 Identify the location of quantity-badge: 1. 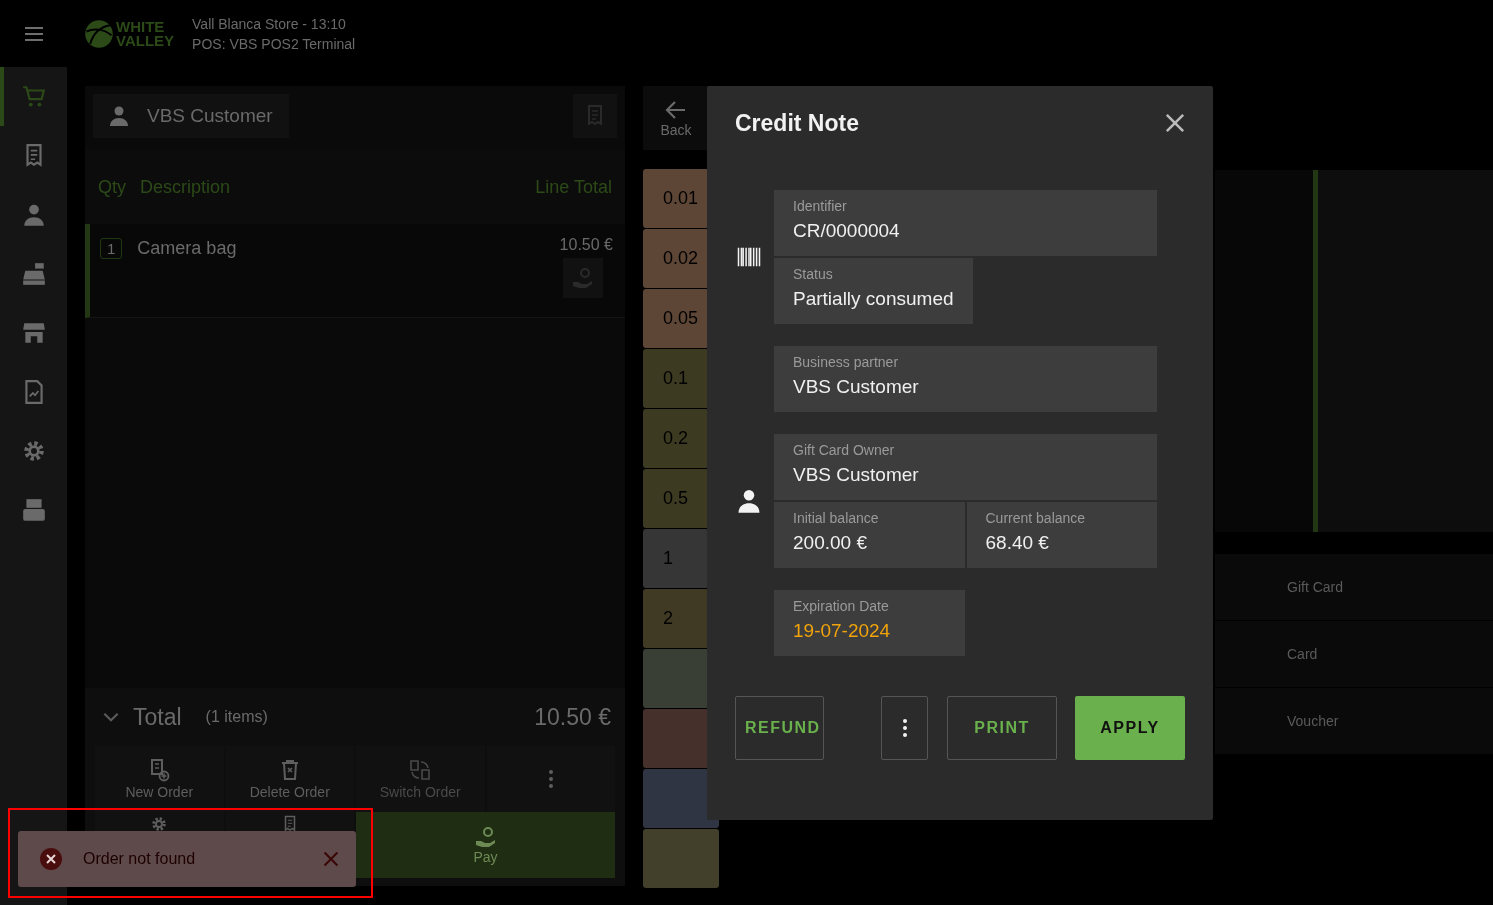
(111, 248).